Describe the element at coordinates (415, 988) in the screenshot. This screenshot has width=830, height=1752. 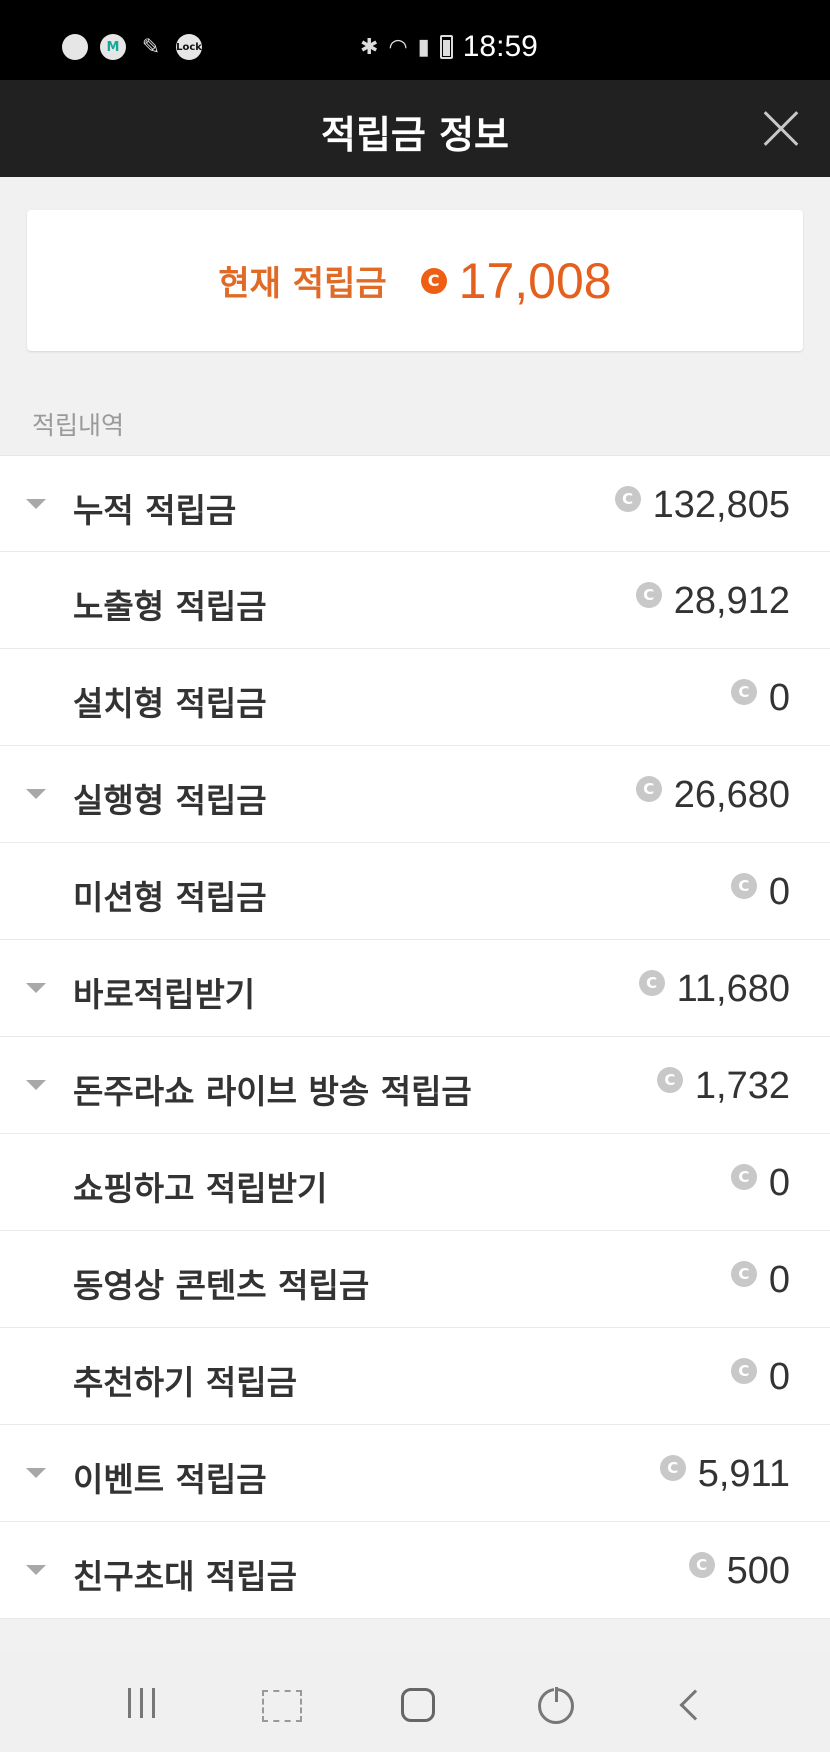
I see `list-item: 바로적립받기 C 11,680` at that location.